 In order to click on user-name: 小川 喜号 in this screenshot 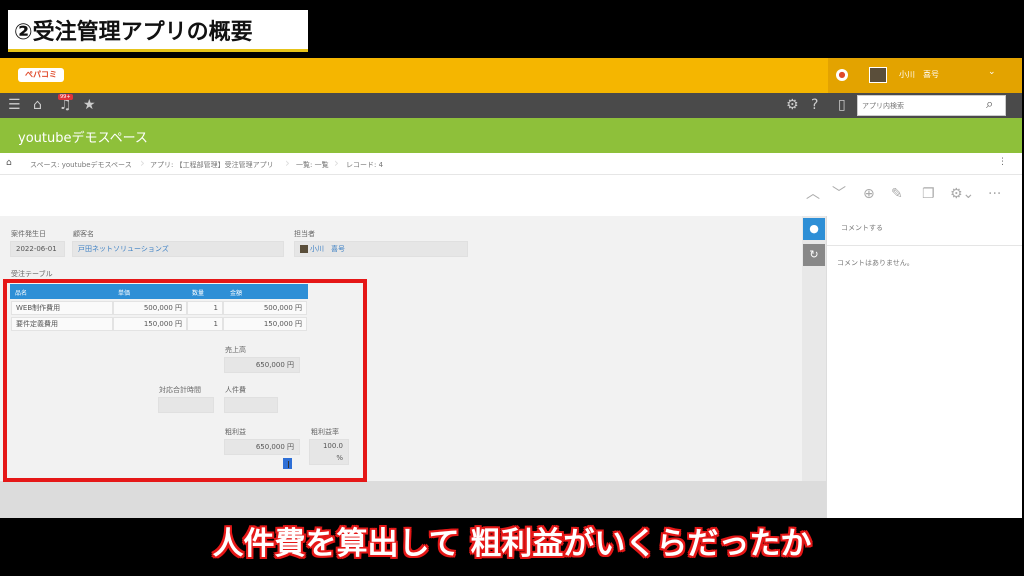, I will do `click(919, 74)`.